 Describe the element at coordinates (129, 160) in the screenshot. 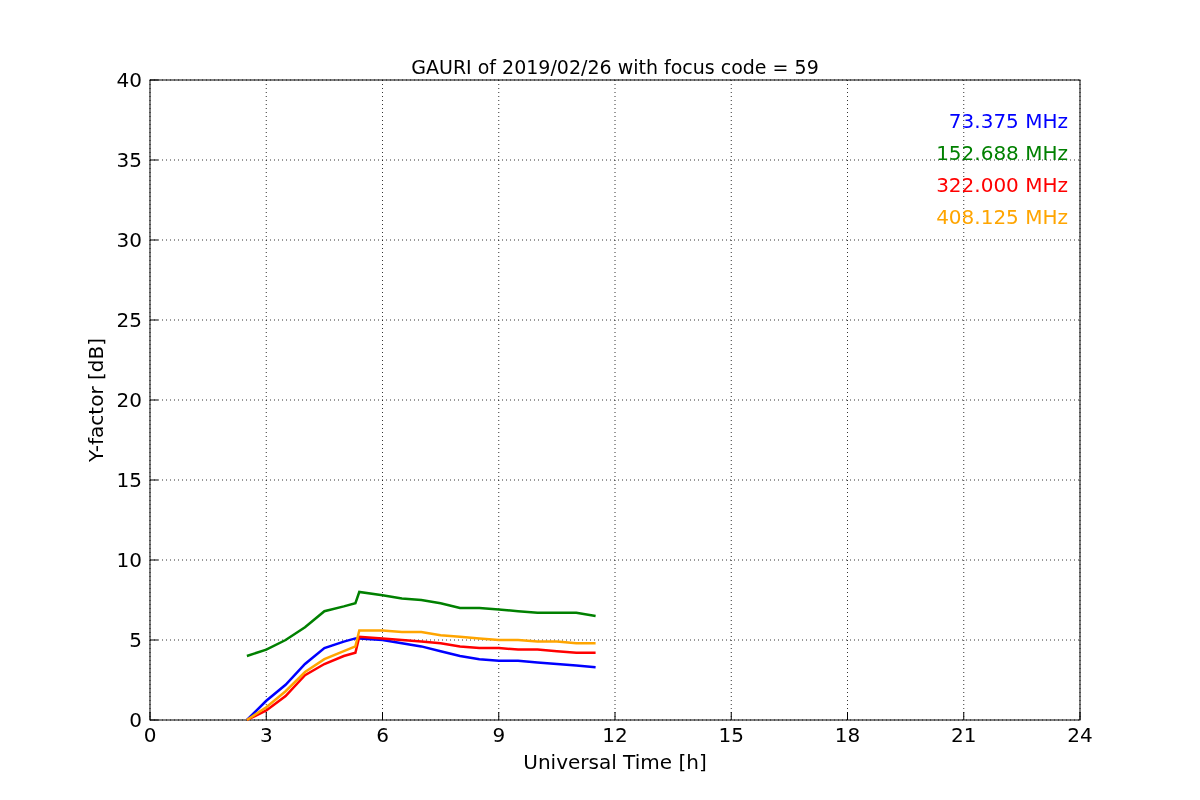

I see `y-tick-label: 35` at that location.